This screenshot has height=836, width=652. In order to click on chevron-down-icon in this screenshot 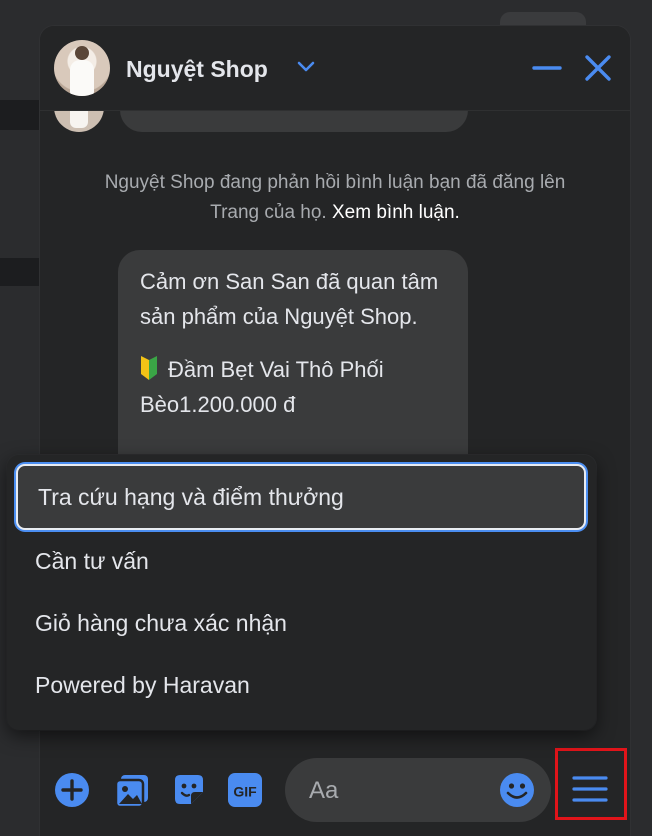, I will do `click(306, 67)`.